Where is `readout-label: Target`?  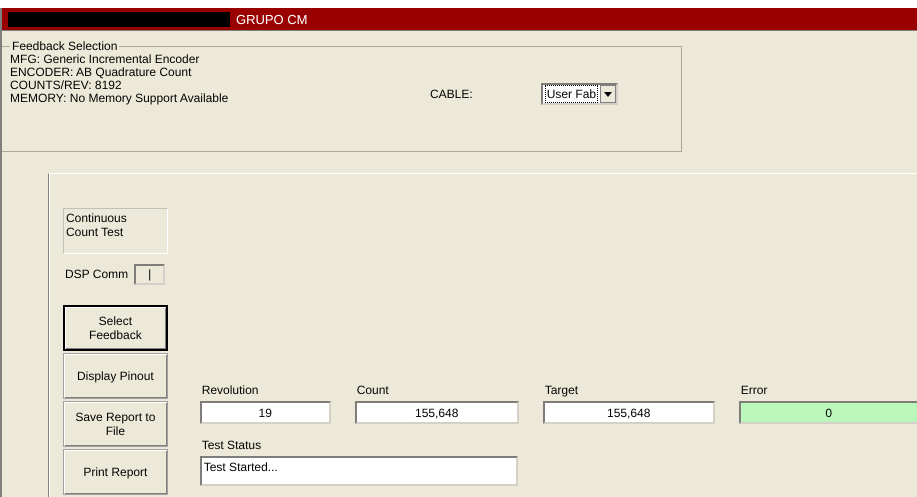
readout-label: Target is located at coordinates (562, 391).